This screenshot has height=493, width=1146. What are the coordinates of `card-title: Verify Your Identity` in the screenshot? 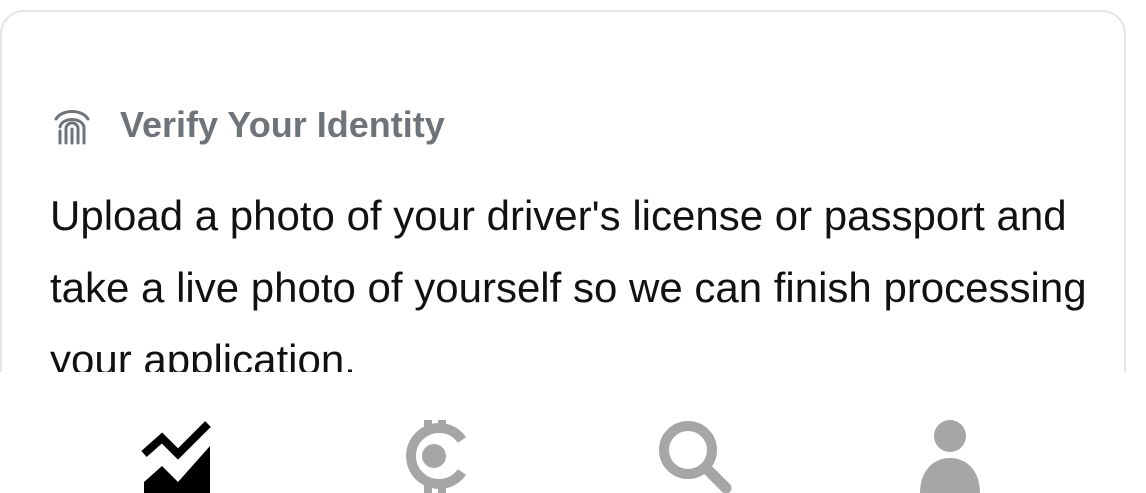 It's located at (282, 124).